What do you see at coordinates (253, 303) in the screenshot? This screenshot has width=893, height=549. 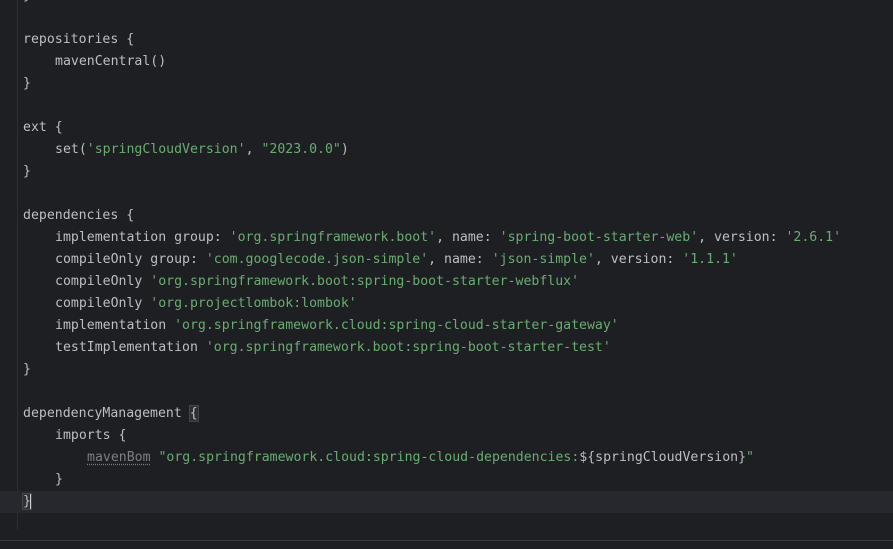 I see `string-literal: 'org.projectlombok:lombok'` at bounding box center [253, 303].